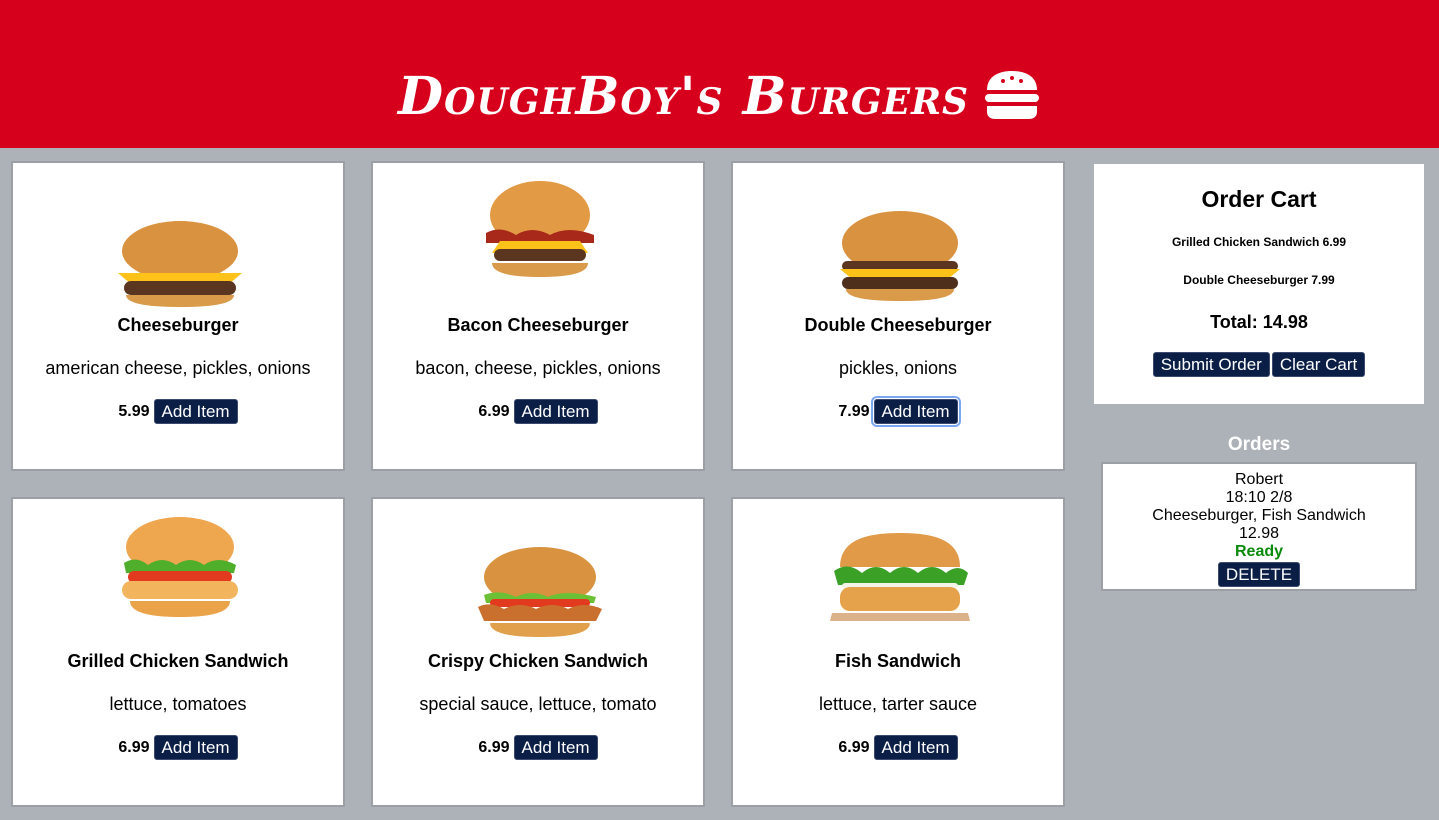 Image resolution: width=1439 pixels, height=820 pixels. What do you see at coordinates (1259, 551) in the screenshot?
I see `order-status: Ready` at bounding box center [1259, 551].